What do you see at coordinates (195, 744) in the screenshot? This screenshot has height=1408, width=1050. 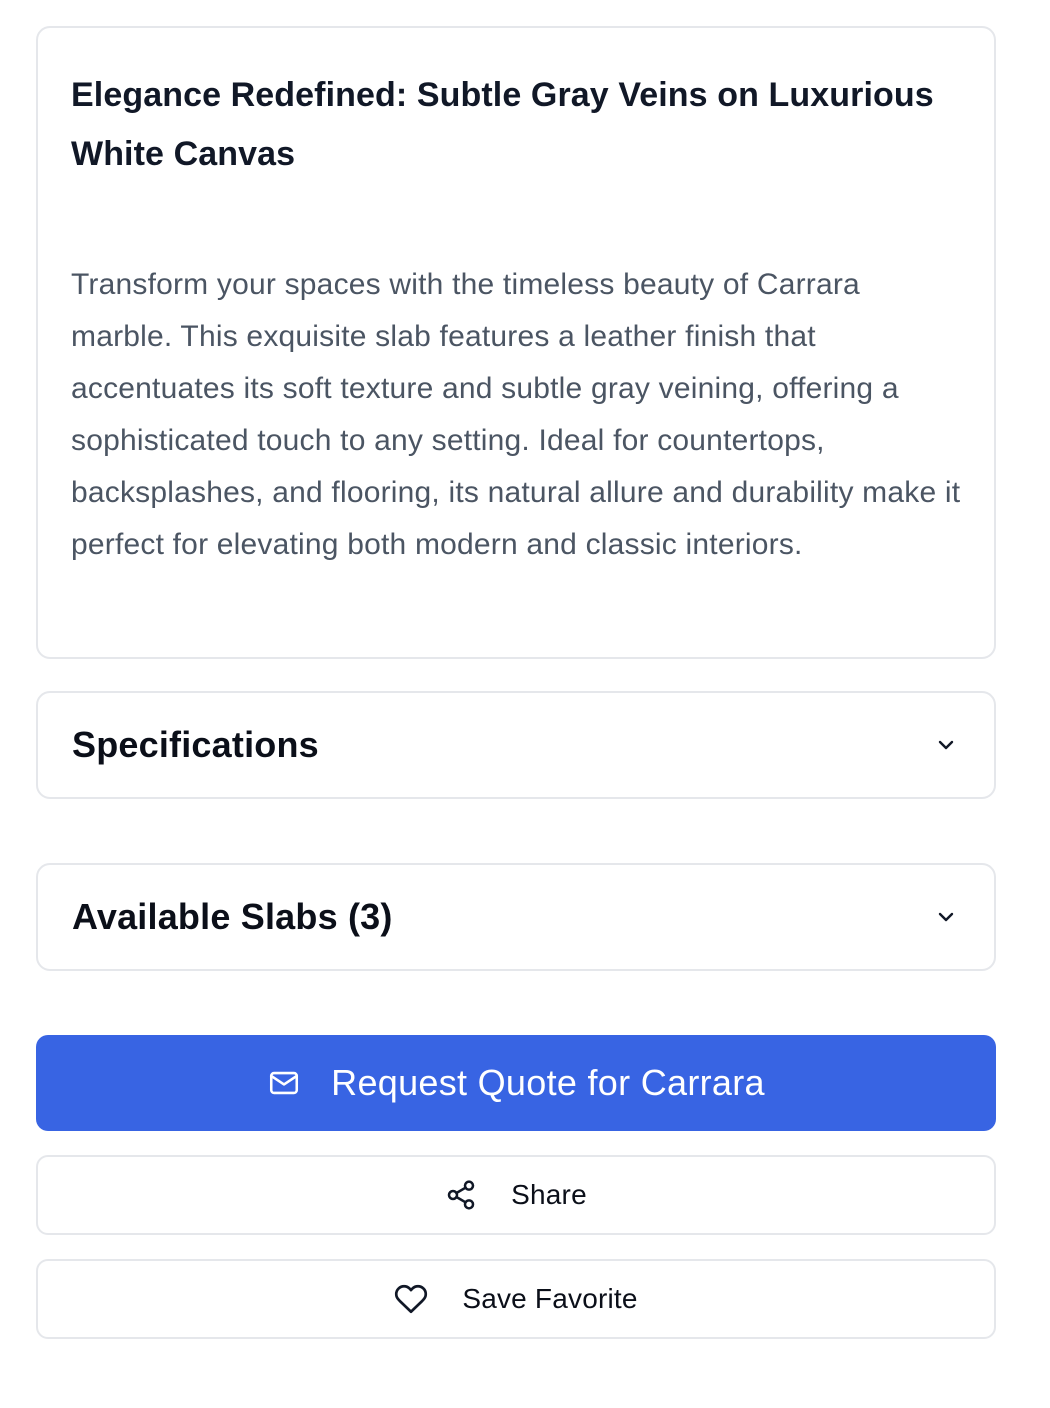 I see `specifications-accordion-title: Specifications` at bounding box center [195, 744].